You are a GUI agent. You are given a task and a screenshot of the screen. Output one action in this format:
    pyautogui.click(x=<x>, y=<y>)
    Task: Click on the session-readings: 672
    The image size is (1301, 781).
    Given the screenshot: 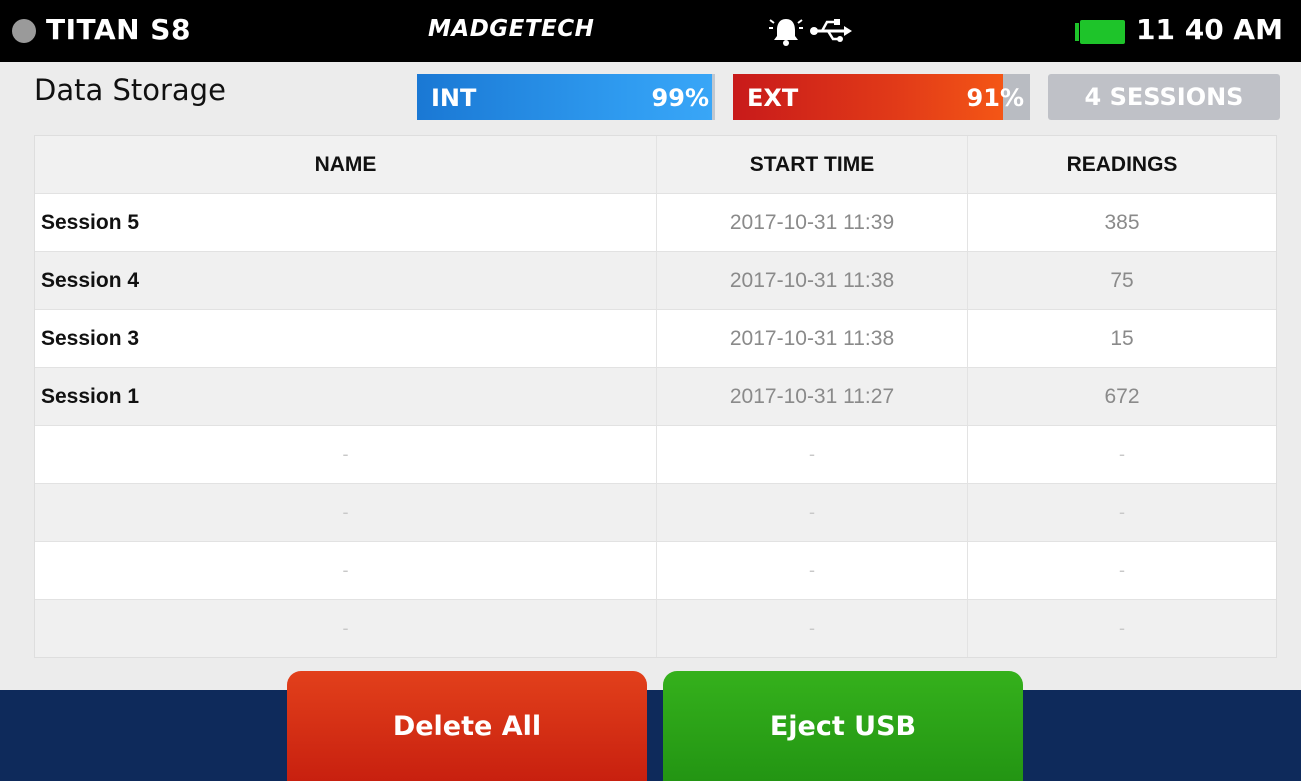 What is the action you would take?
    pyautogui.click(x=1122, y=396)
    